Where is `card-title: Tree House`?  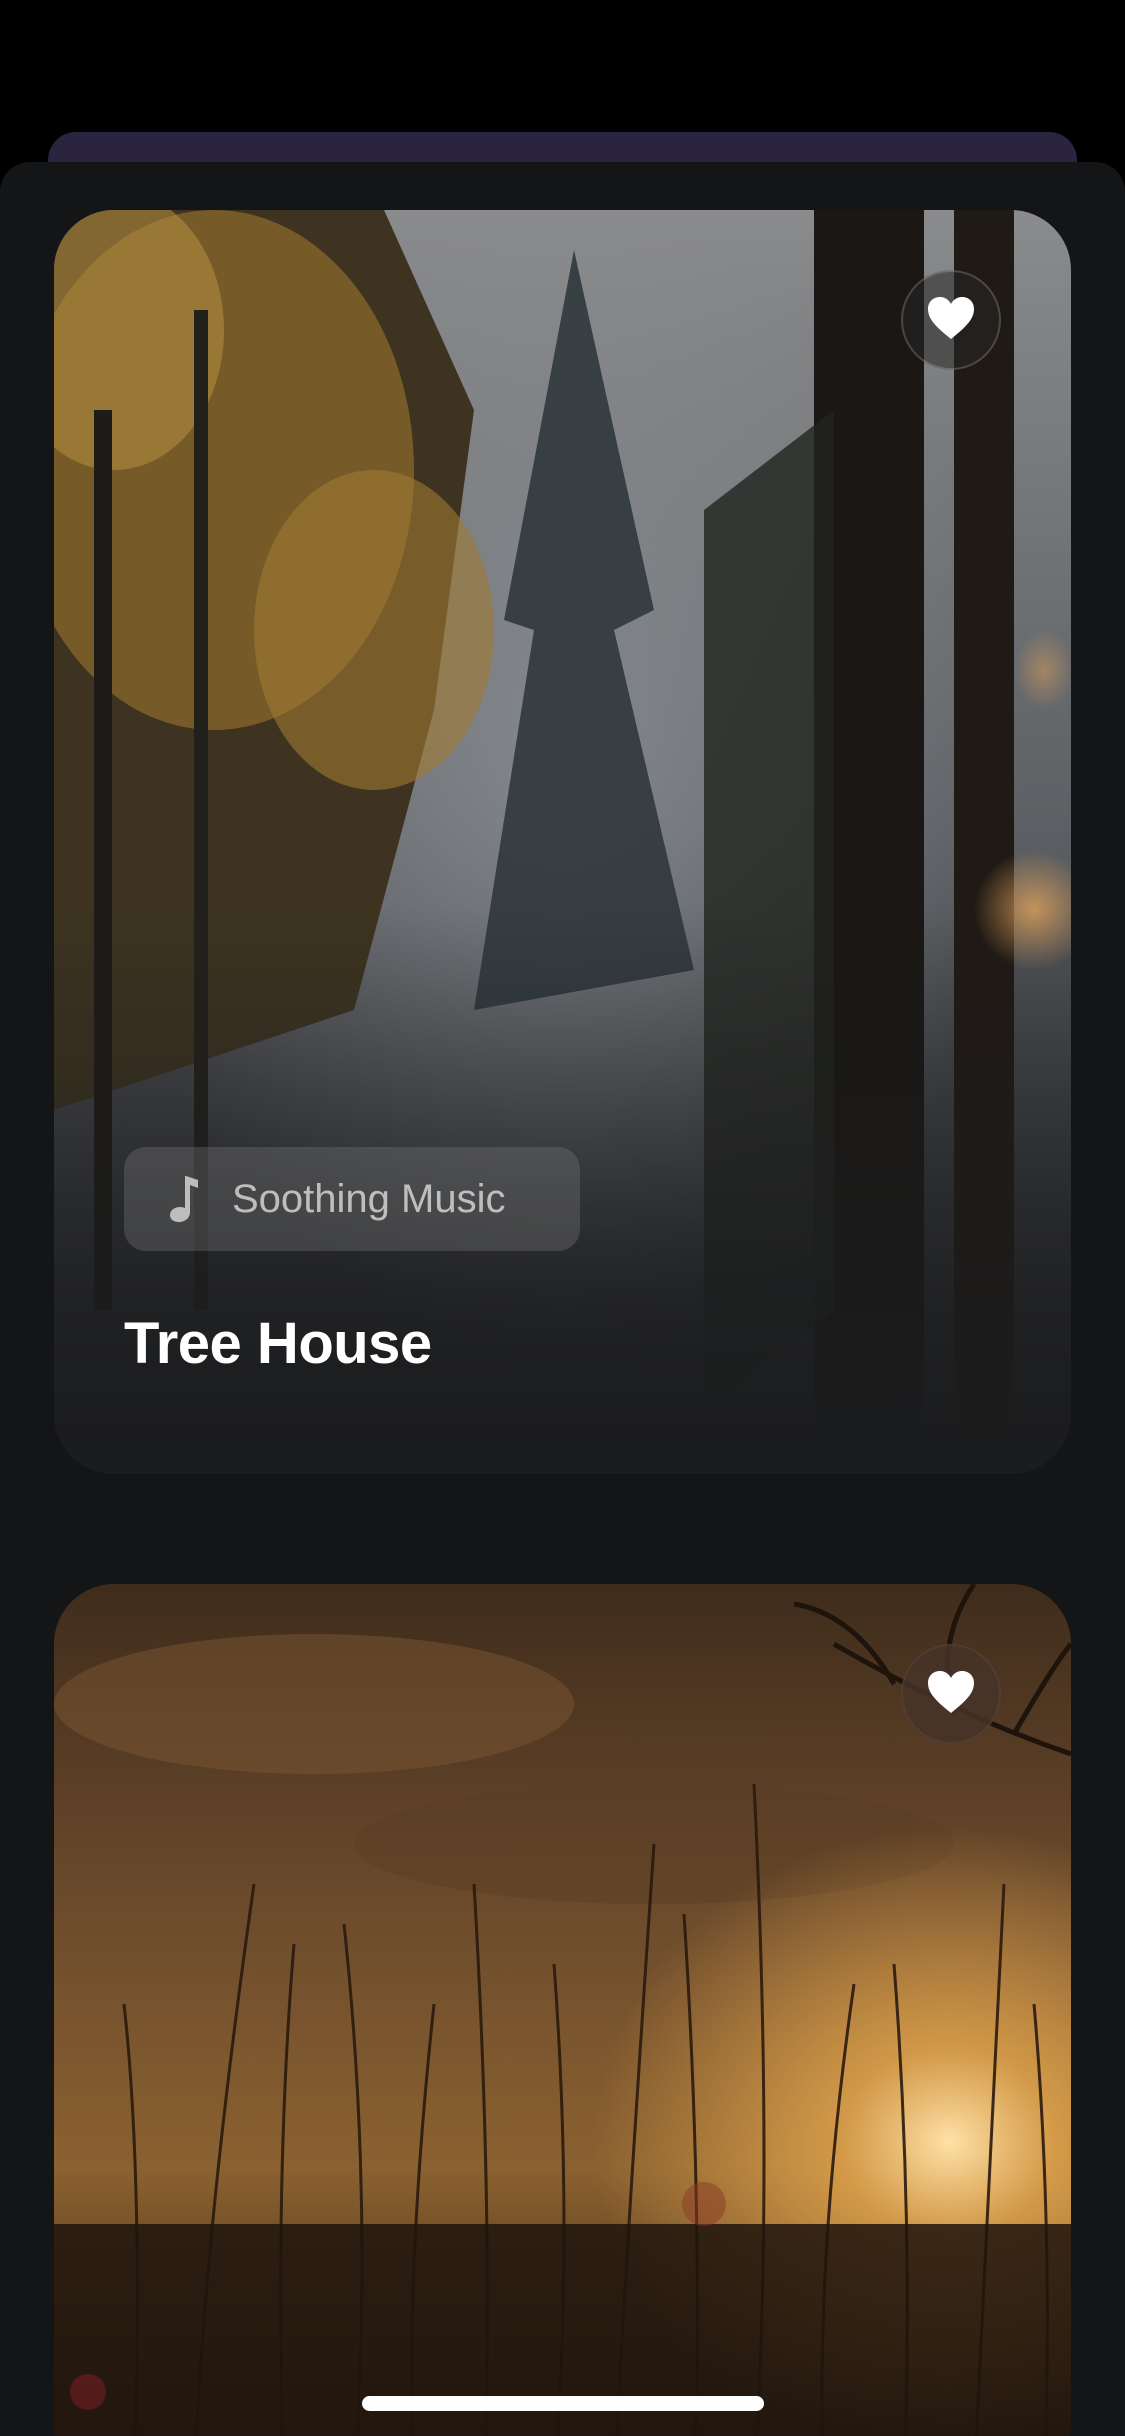
card-title: Tree House is located at coordinates (278, 1343).